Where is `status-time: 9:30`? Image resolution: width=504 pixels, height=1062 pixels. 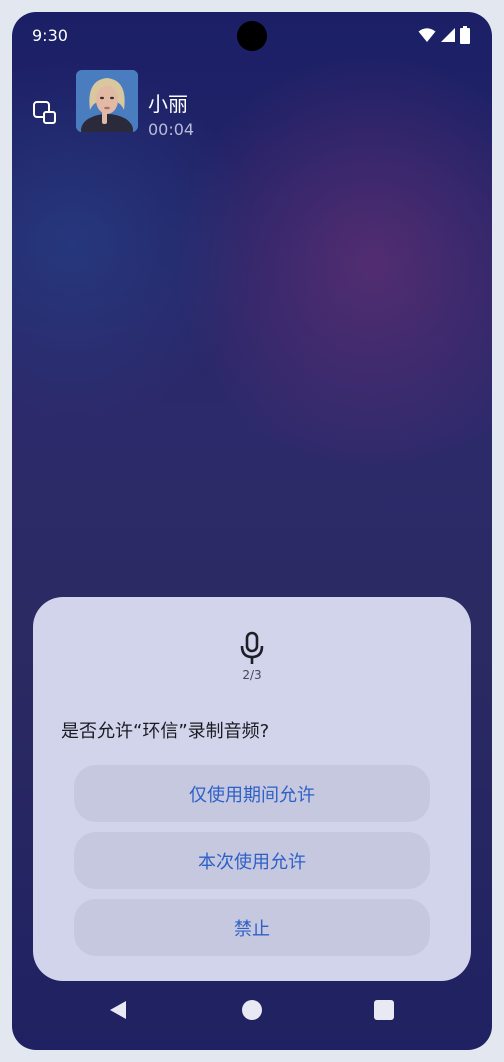
status-time: 9:30 is located at coordinates (50, 35).